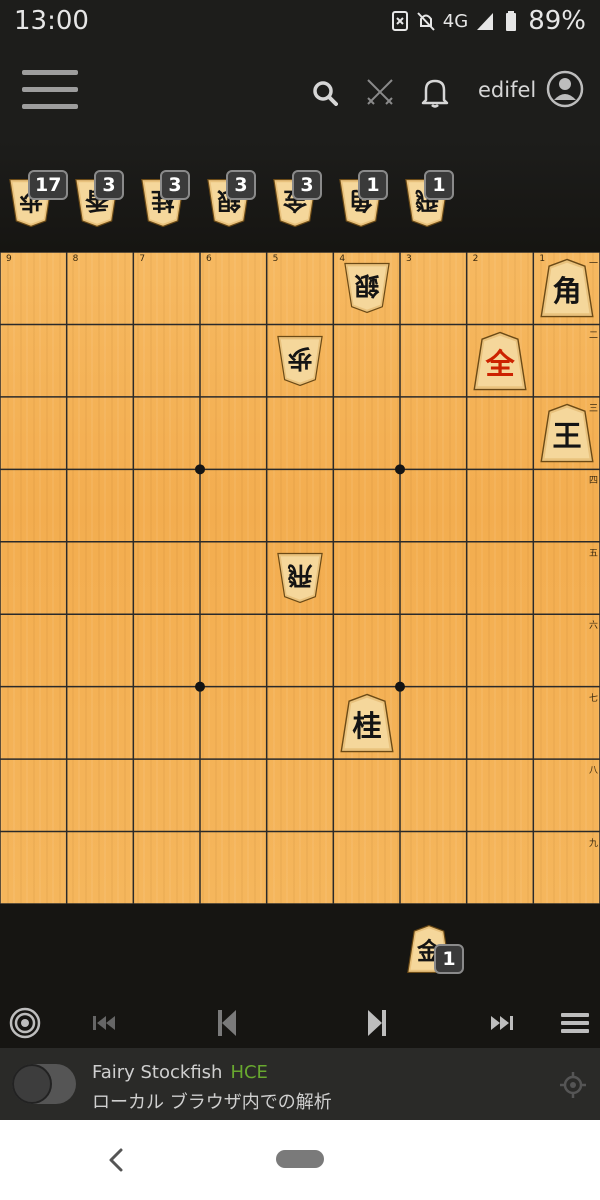 This screenshot has height=1200, width=600. I want to click on rank-label: 八, so click(594, 771).